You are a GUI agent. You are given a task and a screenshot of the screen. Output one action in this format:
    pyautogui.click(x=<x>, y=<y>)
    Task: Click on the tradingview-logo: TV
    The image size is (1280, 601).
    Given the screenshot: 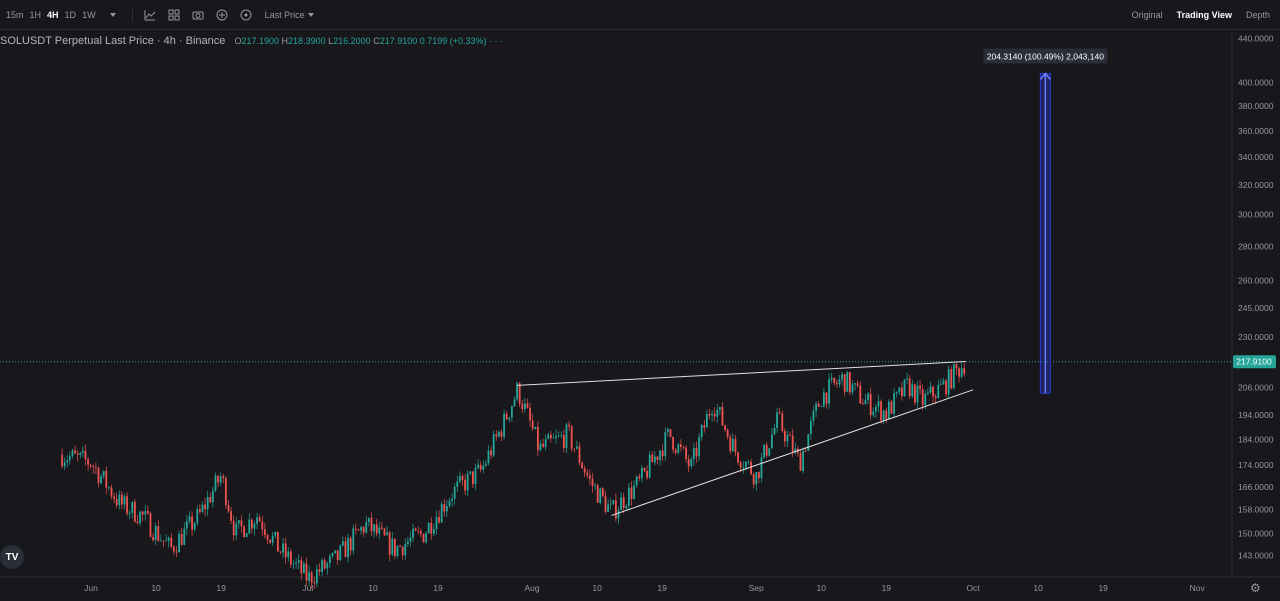 What is the action you would take?
    pyautogui.click(x=12, y=557)
    